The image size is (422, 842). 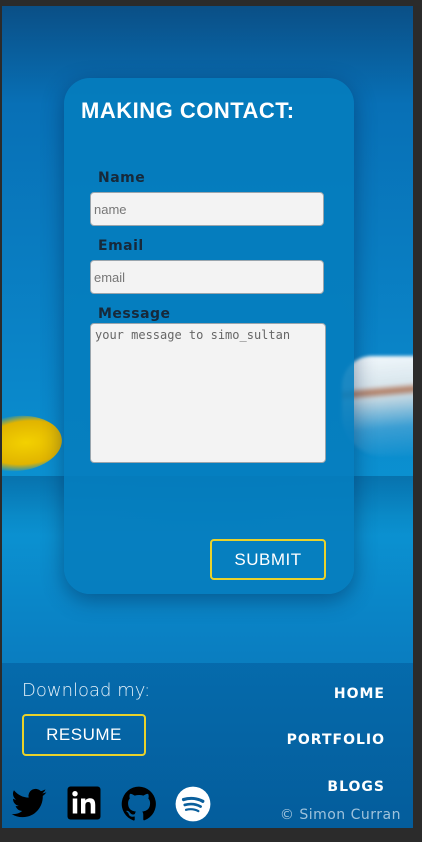 What do you see at coordinates (139, 804) in the screenshot?
I see `github-icon` at bounding box center [139, 804].